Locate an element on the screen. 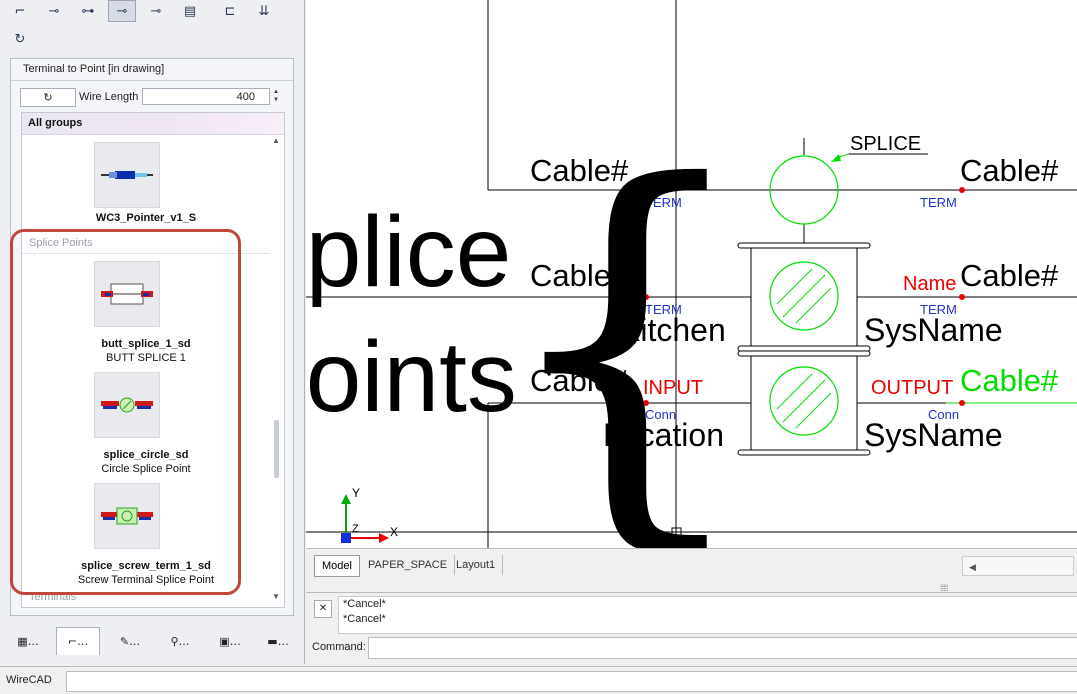  scroll-down-icon: ▼ is located at coordinates (276, 596).